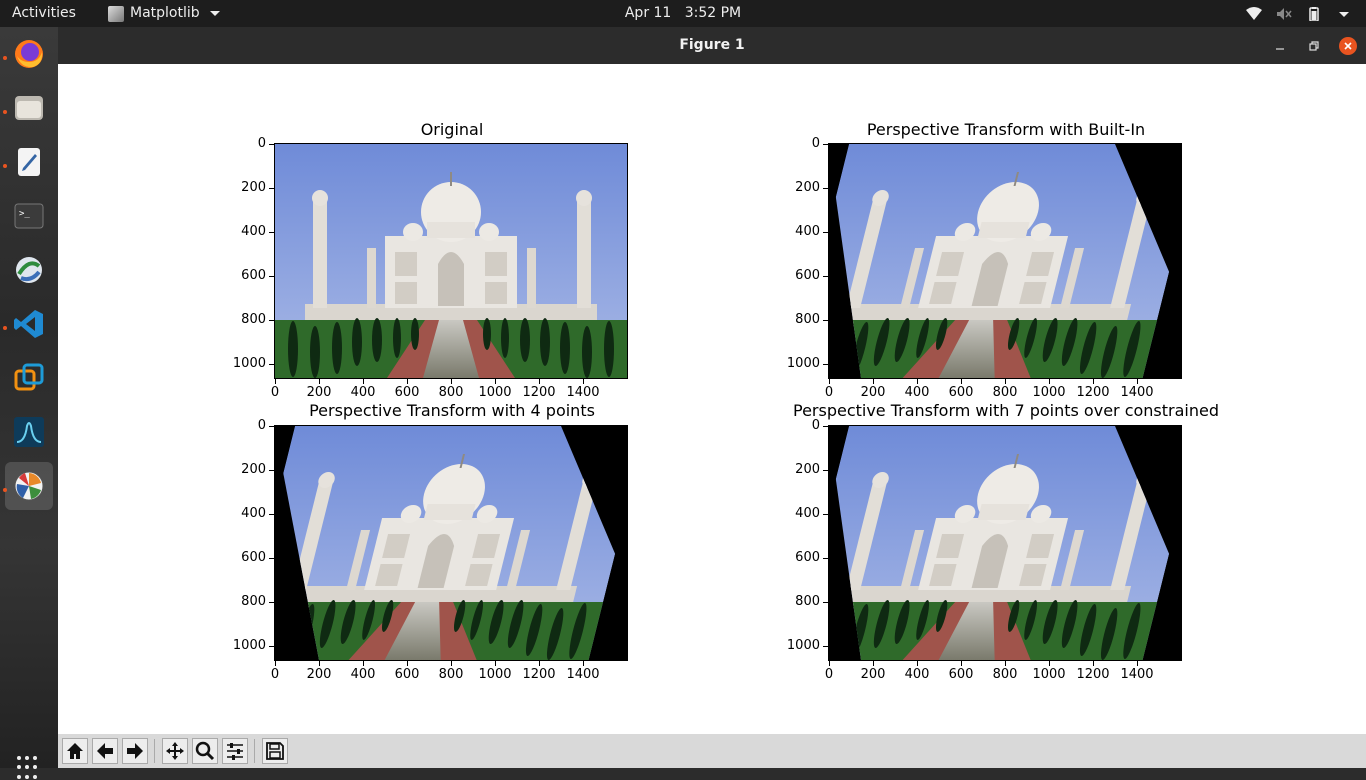  Describe the element at coordinates (116, 13) in the screenshot. I see `matplotlib-app-icon` at that location.